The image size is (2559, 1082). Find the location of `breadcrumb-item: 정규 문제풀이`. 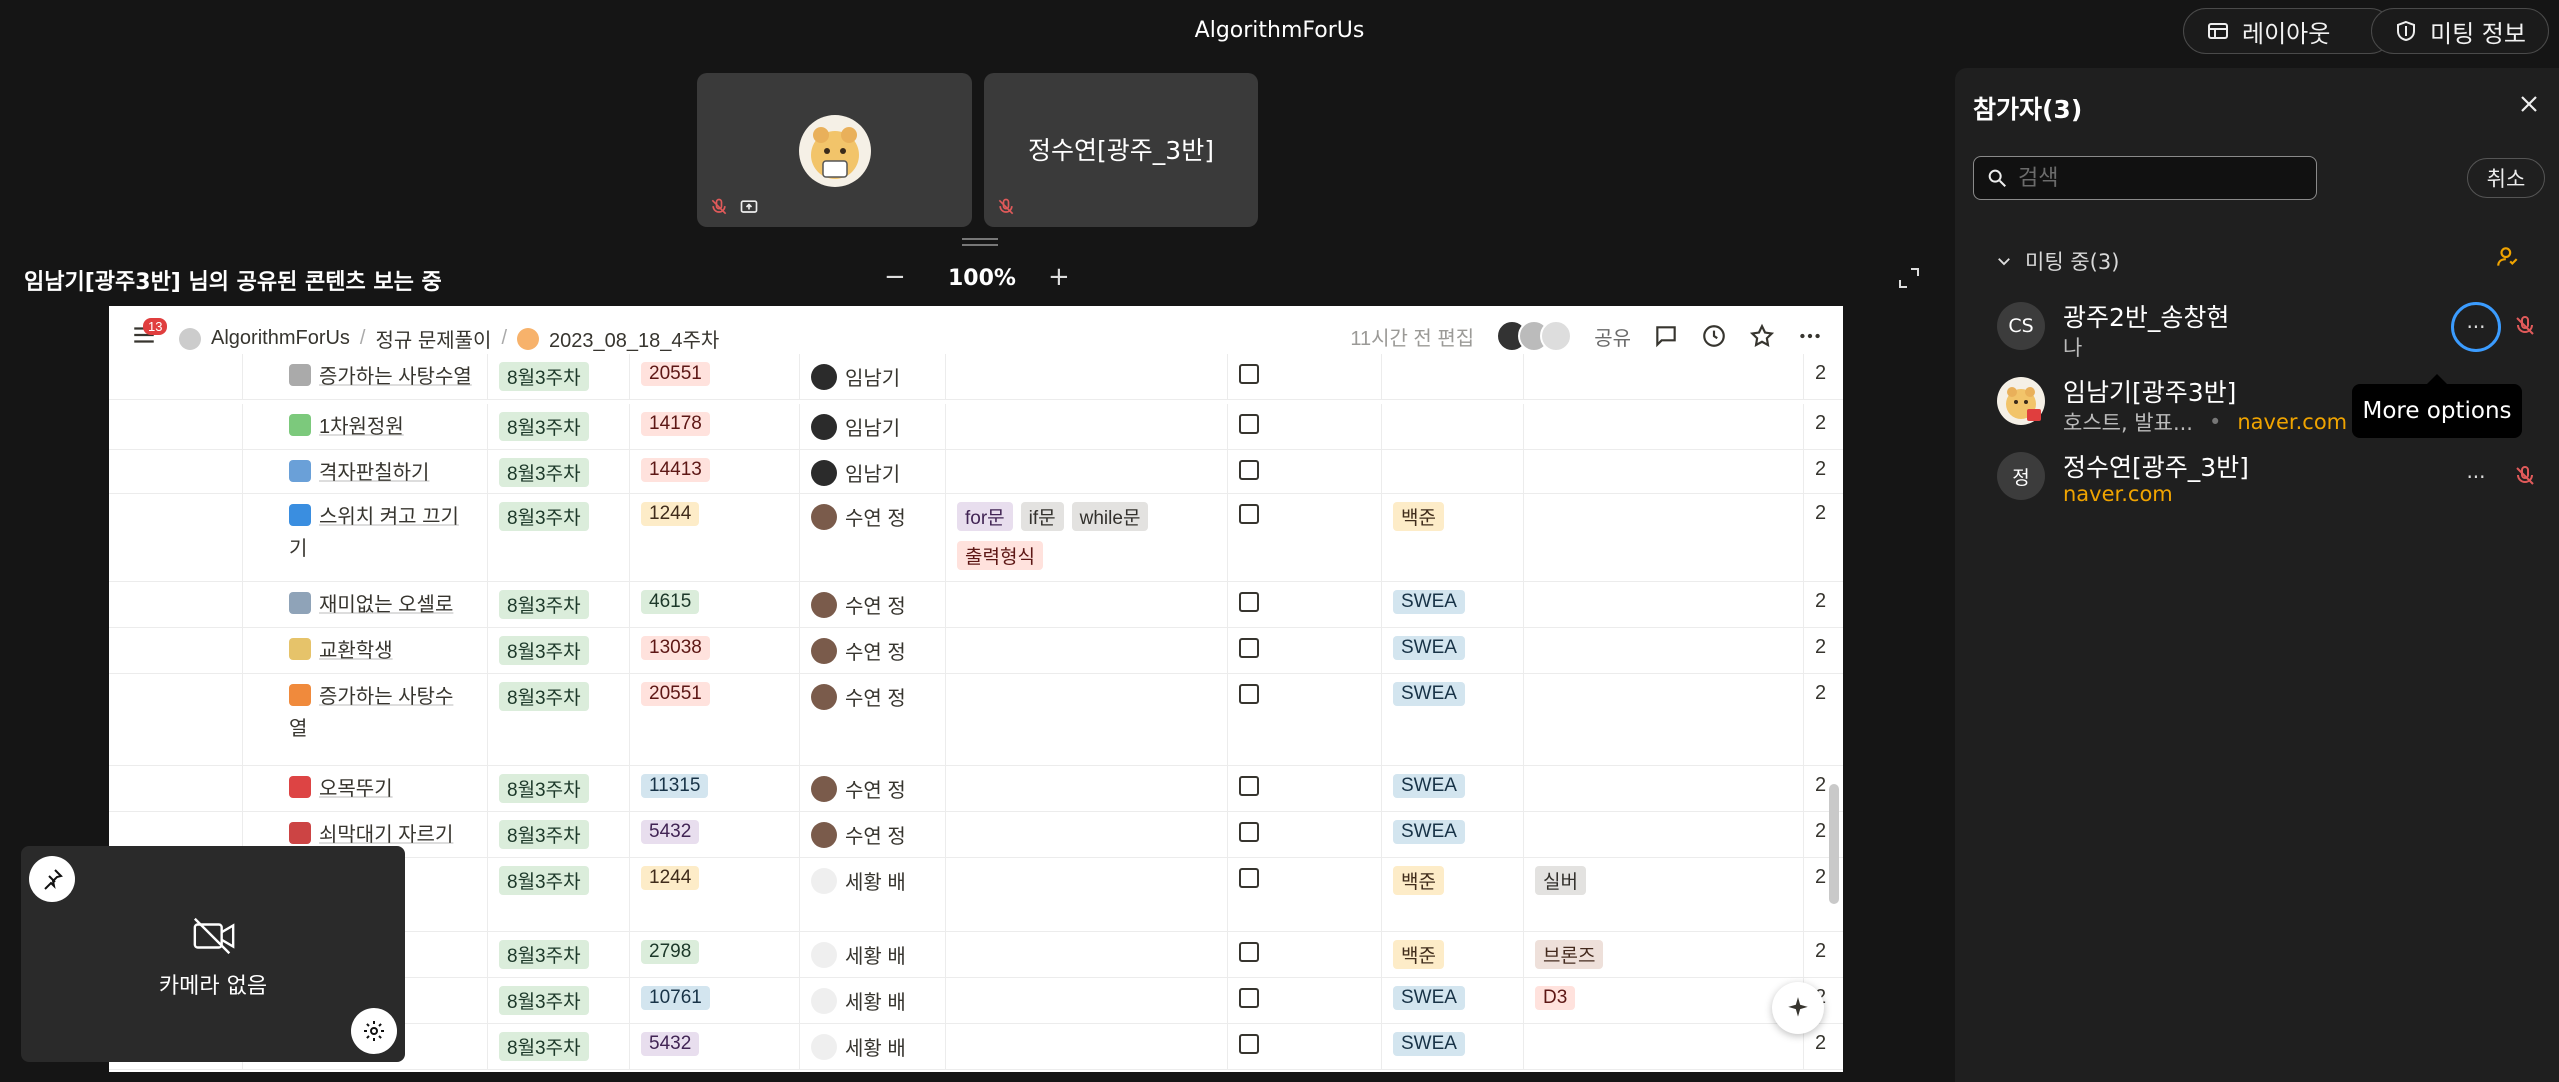

breadcrumb-item: 정규 문제풀이 is located at coordinates (433, 338).